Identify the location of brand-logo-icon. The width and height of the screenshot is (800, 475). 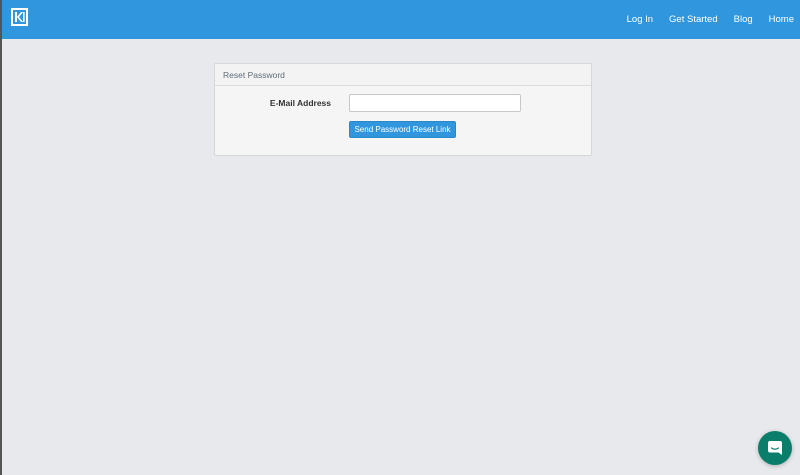
(19, 17).